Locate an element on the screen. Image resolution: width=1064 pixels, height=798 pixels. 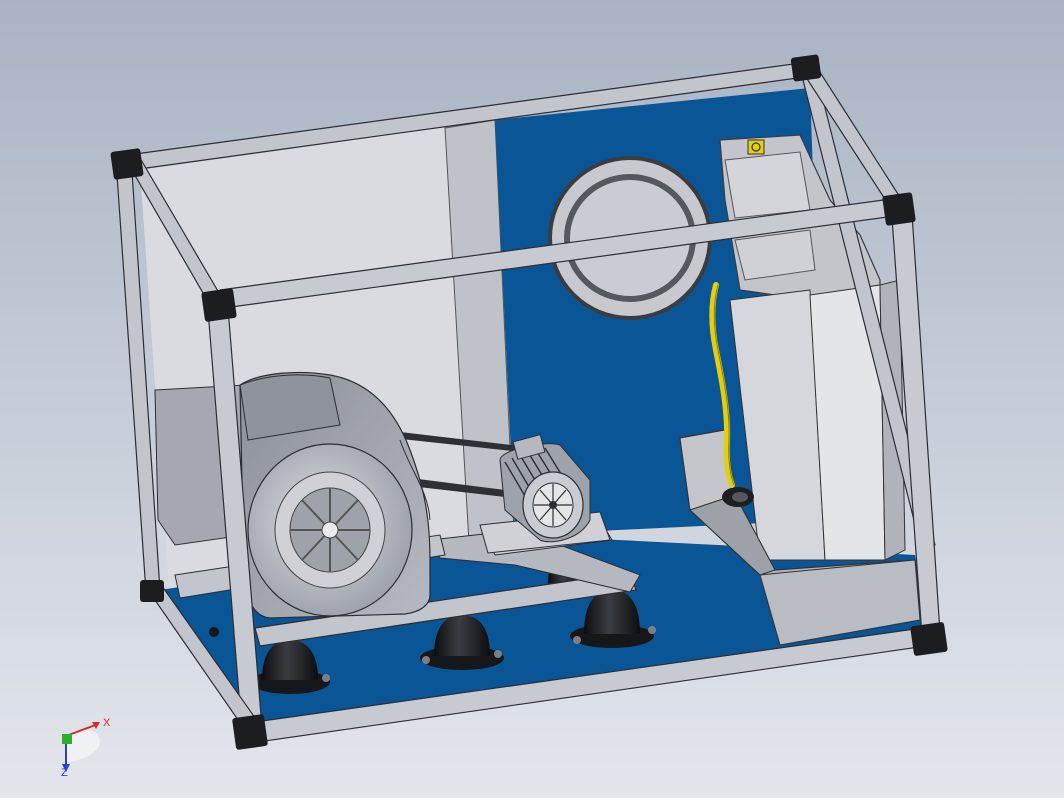
triad-y-axis is located at coordinates (67, 739).